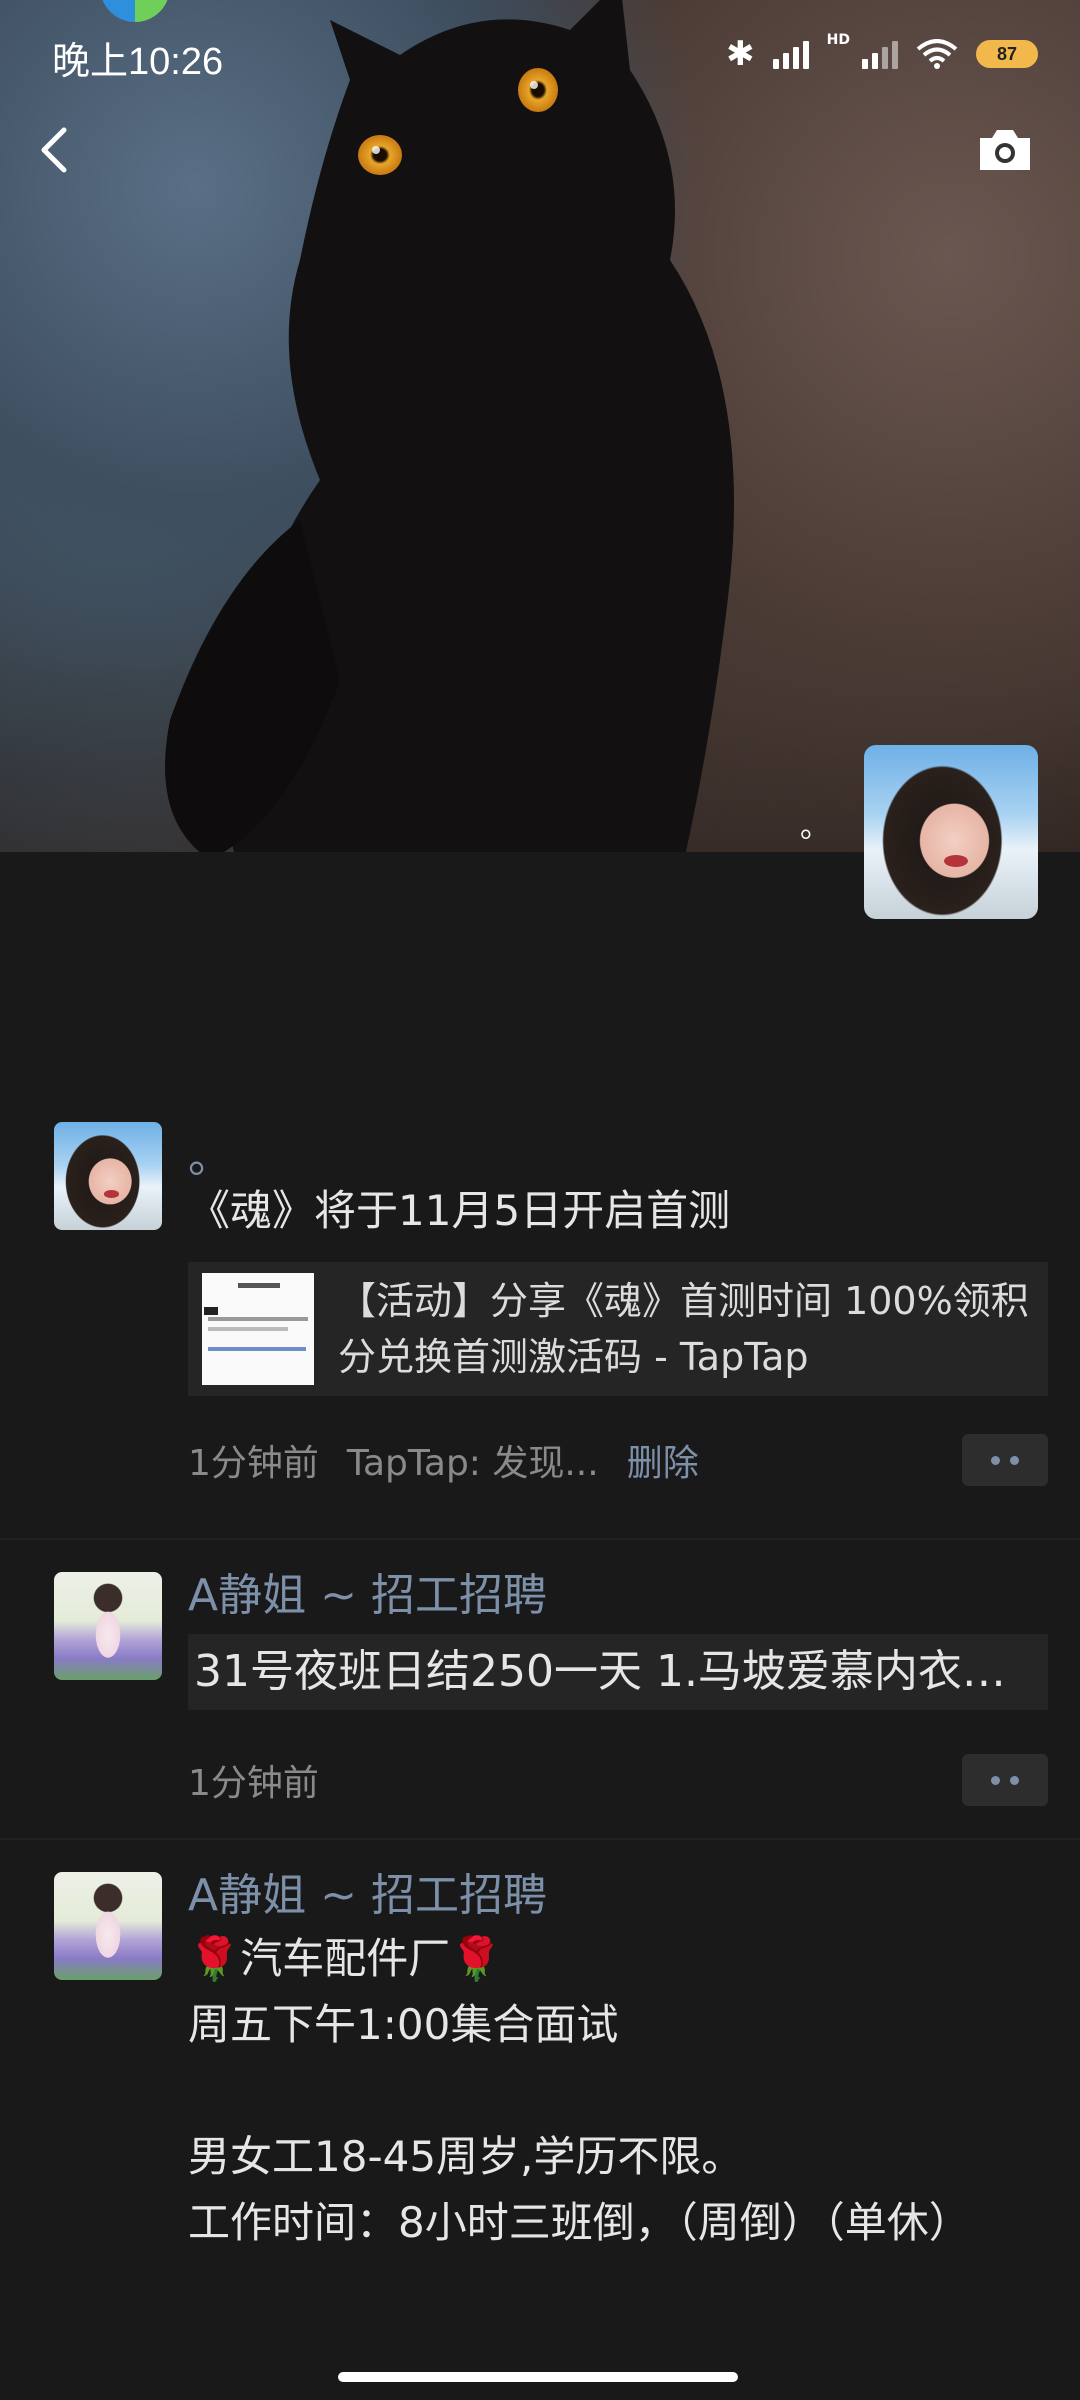 The width and height of the screenshot is (1080, 2400). What do you see at coordinates (1005, 150) in the screenshot?
I see `camera-icon` at bounding box center [1005, 150].